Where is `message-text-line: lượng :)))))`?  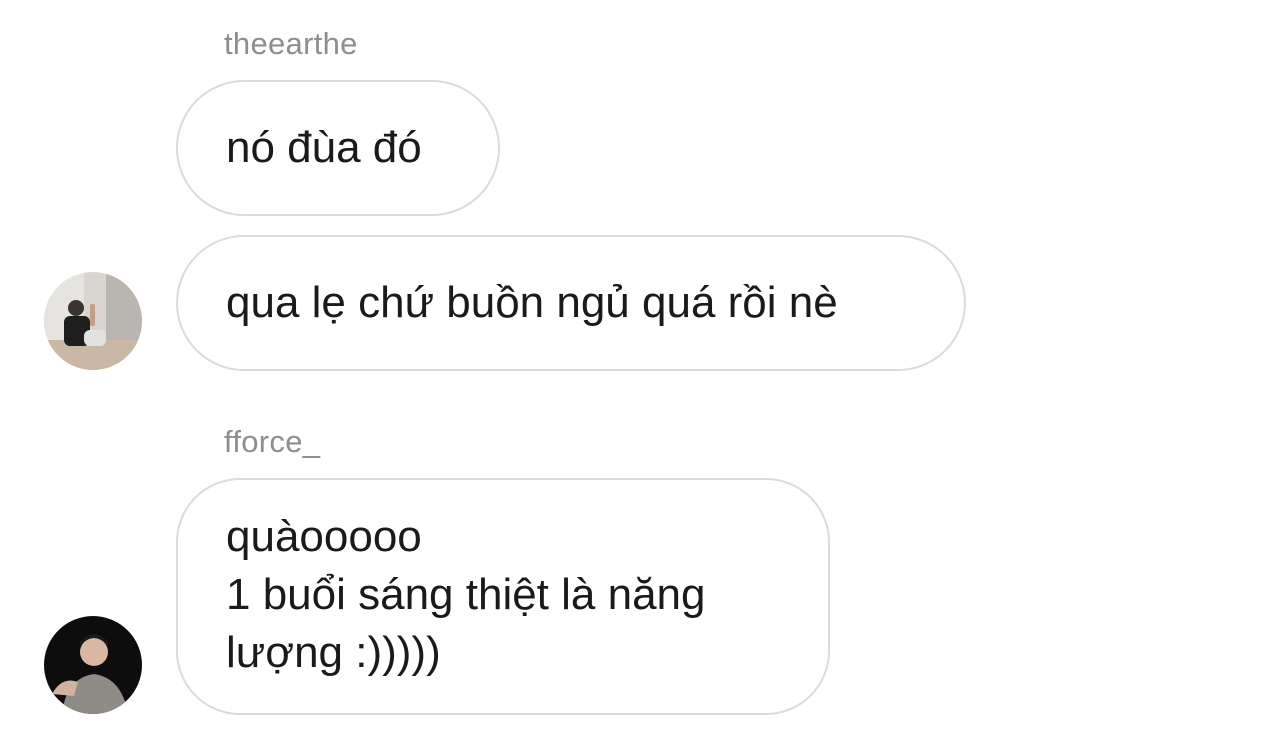
message-text-line: lượng :))))) is located at coordinates (333, 652).